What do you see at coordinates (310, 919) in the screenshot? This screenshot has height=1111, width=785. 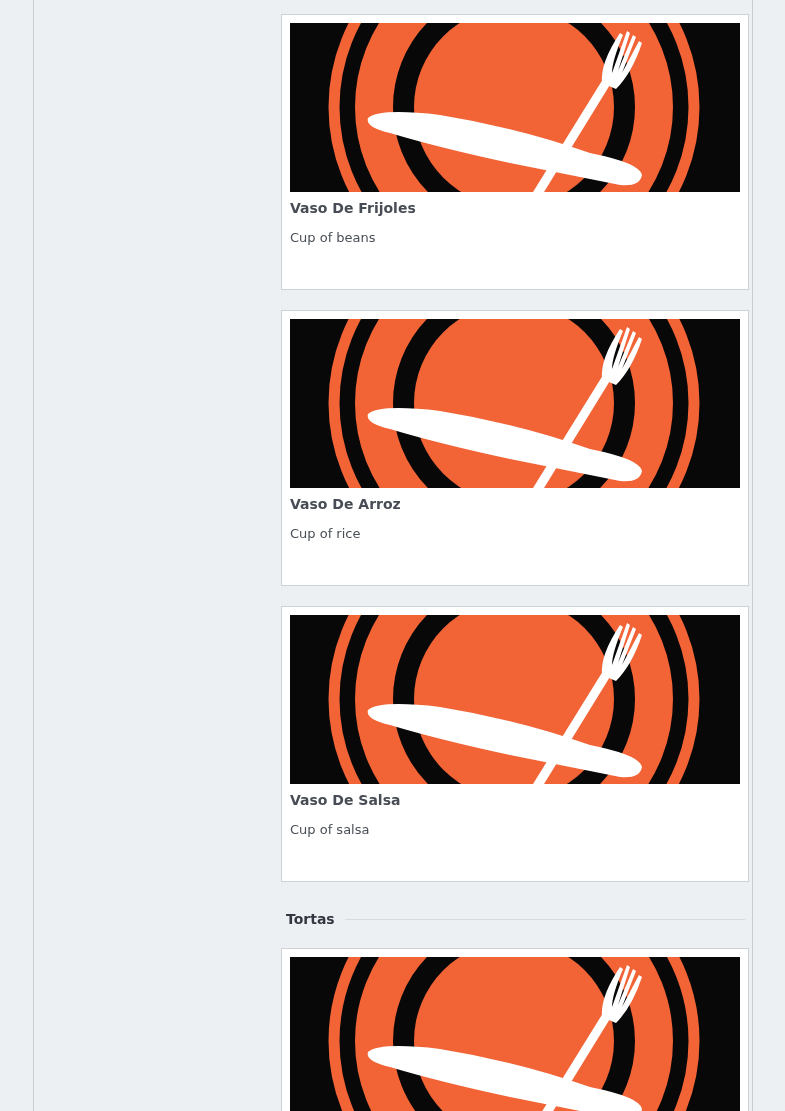 I see `section-heading: Tortas` at bounding box center [310, 919].